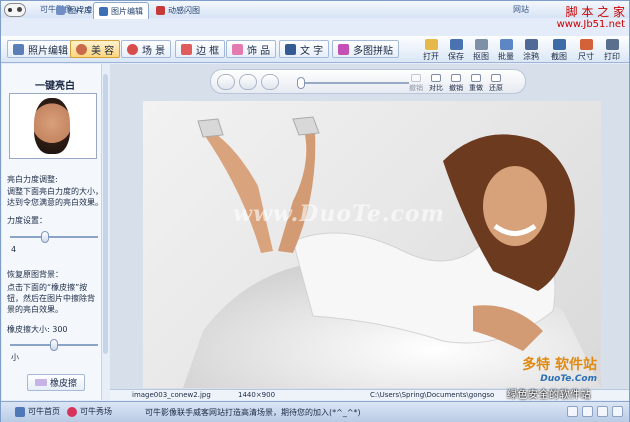  I want to click on open-button: 打开, so click(431, 49).